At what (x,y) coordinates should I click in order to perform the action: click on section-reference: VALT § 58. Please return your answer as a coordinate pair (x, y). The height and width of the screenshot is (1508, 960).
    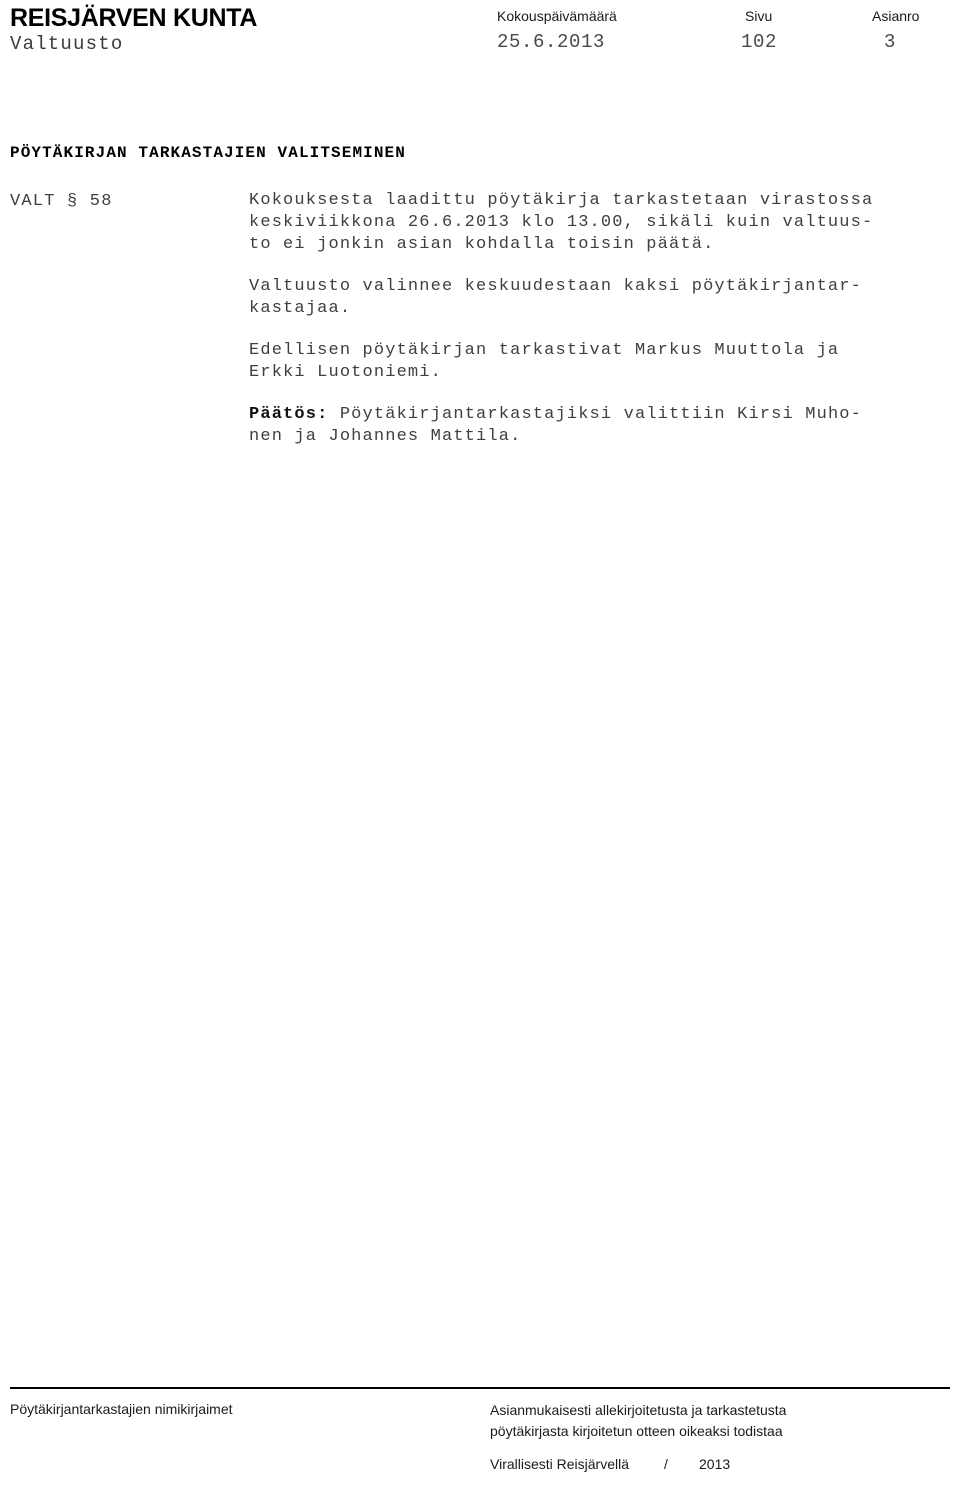
    Looking at the image, I should click on (61, 201).